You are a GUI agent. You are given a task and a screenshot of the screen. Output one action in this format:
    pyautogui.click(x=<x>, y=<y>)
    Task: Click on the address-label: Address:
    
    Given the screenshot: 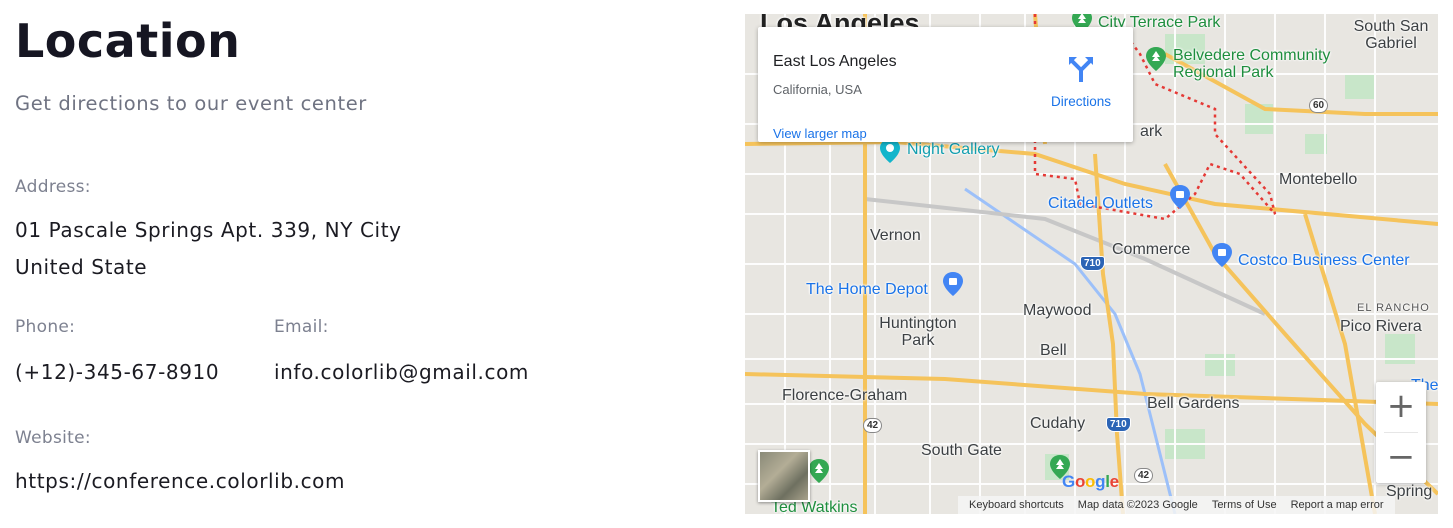 What is the action you would take?
    pyautogui.click(x=53, y=187)
    